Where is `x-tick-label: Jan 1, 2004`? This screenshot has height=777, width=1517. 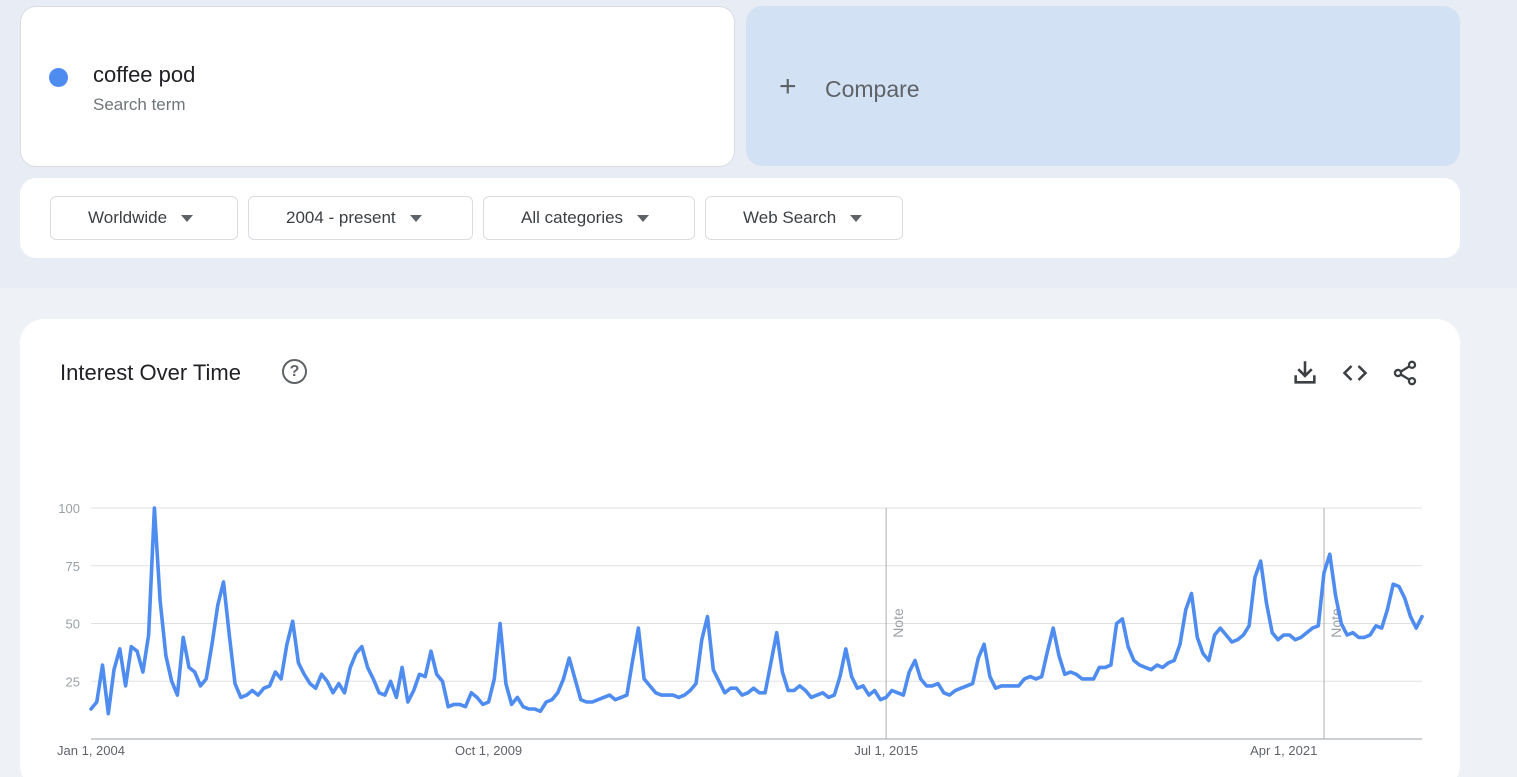
x-tick-label: Jan 1, 2004 is located at coordinates (91, 750).